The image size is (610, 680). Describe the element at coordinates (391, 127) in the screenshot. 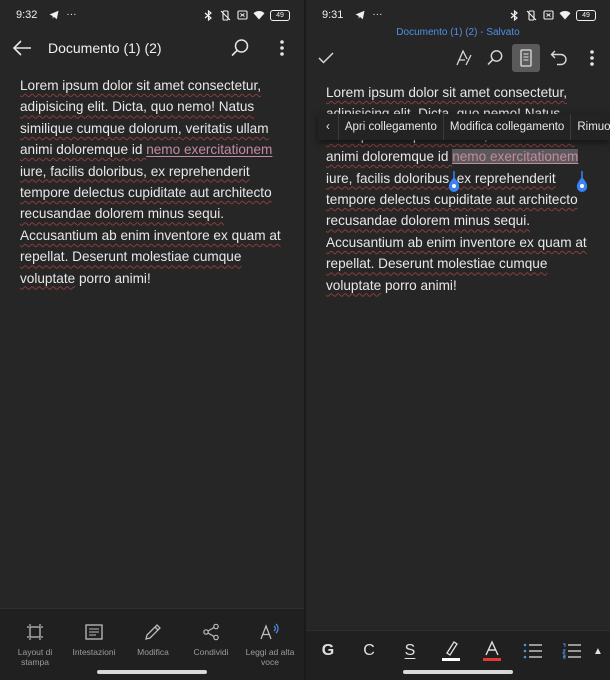

I see `open-link-button: Apri collegamento` at that location.